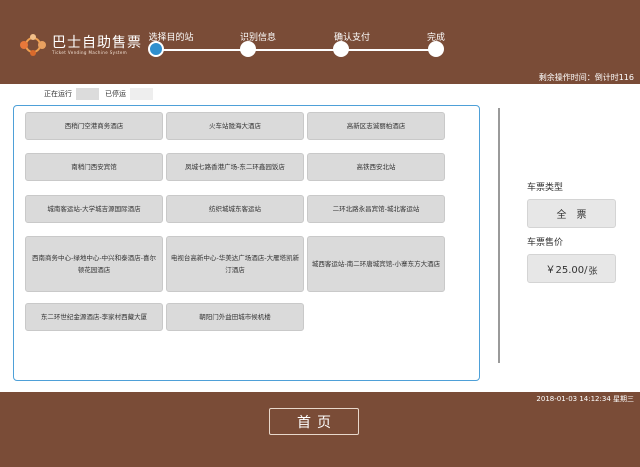 This screenshot has width=640, height=467. Describe the element at coordinates (571, 213) in the screenshot. I see `ticket-type-value: 全 票` at that location.